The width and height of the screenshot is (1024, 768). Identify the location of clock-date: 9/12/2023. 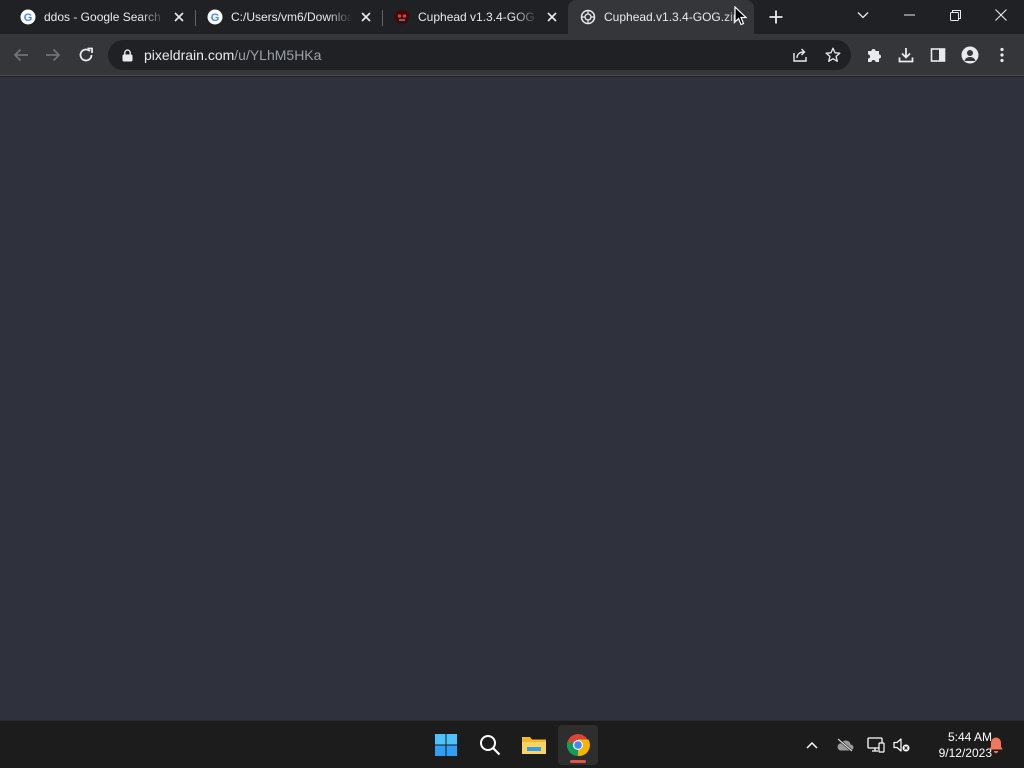
(965, 753).